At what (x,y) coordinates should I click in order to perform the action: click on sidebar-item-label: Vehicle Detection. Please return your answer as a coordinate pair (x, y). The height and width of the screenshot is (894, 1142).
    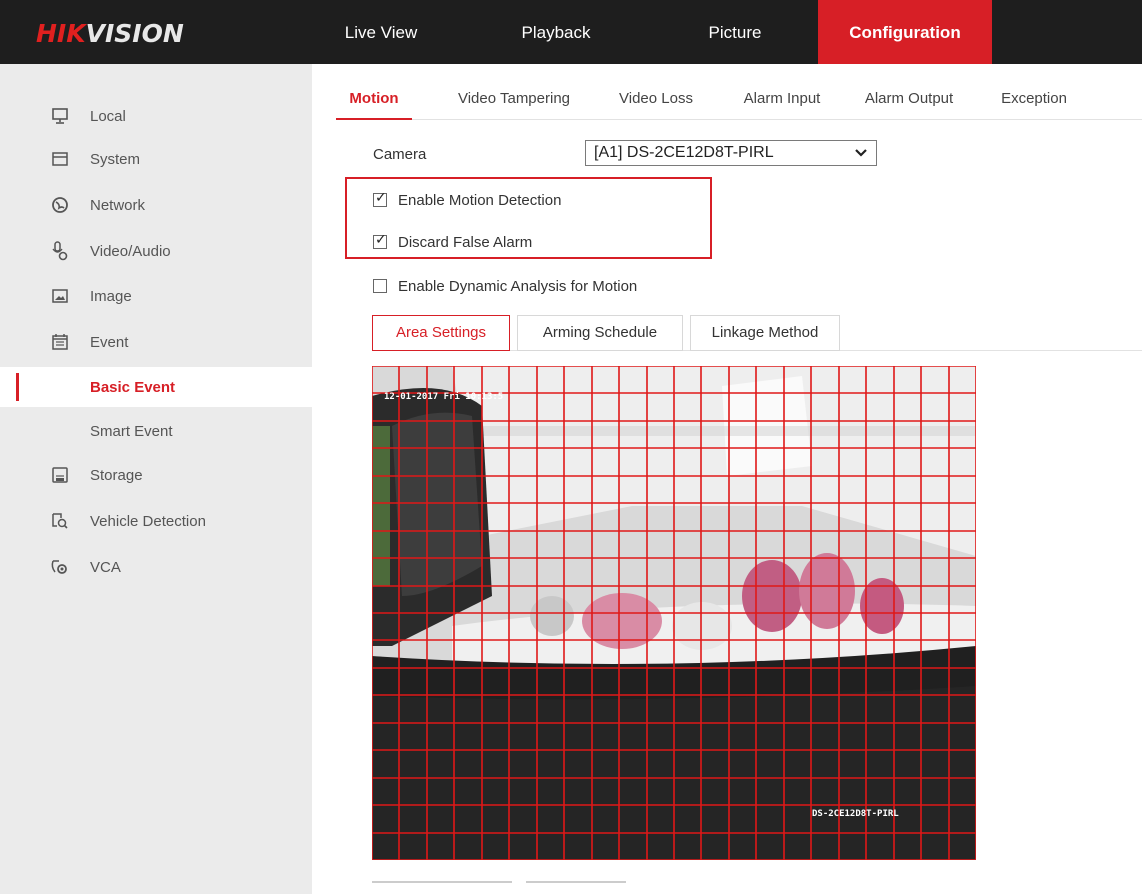
    Looking at the image, I should click on (148, 521).